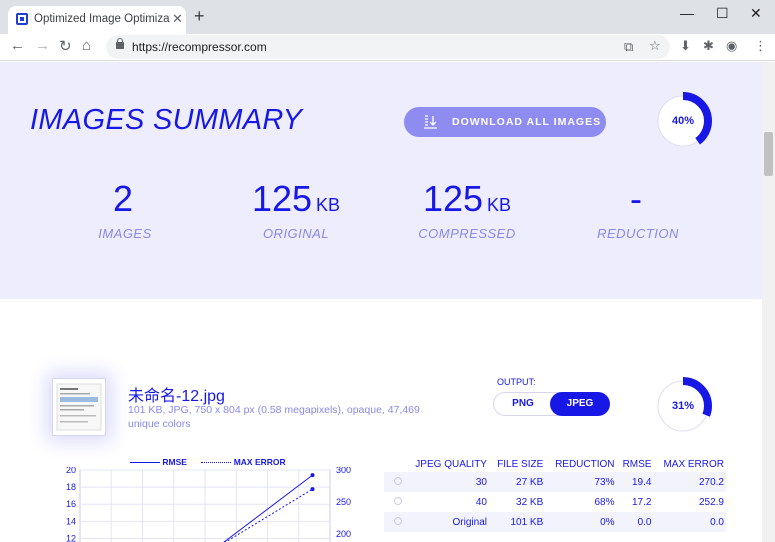 The width and height of the screenshot is (775, 542). Describe the element at coordinates (312, 475) in the screenshot. I see `rmse-point` at that location.